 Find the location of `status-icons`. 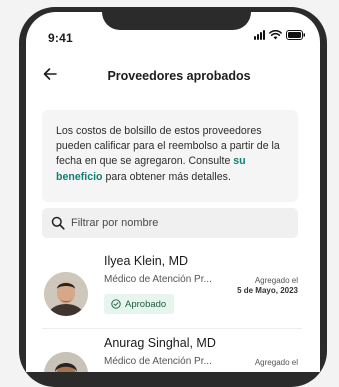

status-icons is located at coordinates (280, 35).